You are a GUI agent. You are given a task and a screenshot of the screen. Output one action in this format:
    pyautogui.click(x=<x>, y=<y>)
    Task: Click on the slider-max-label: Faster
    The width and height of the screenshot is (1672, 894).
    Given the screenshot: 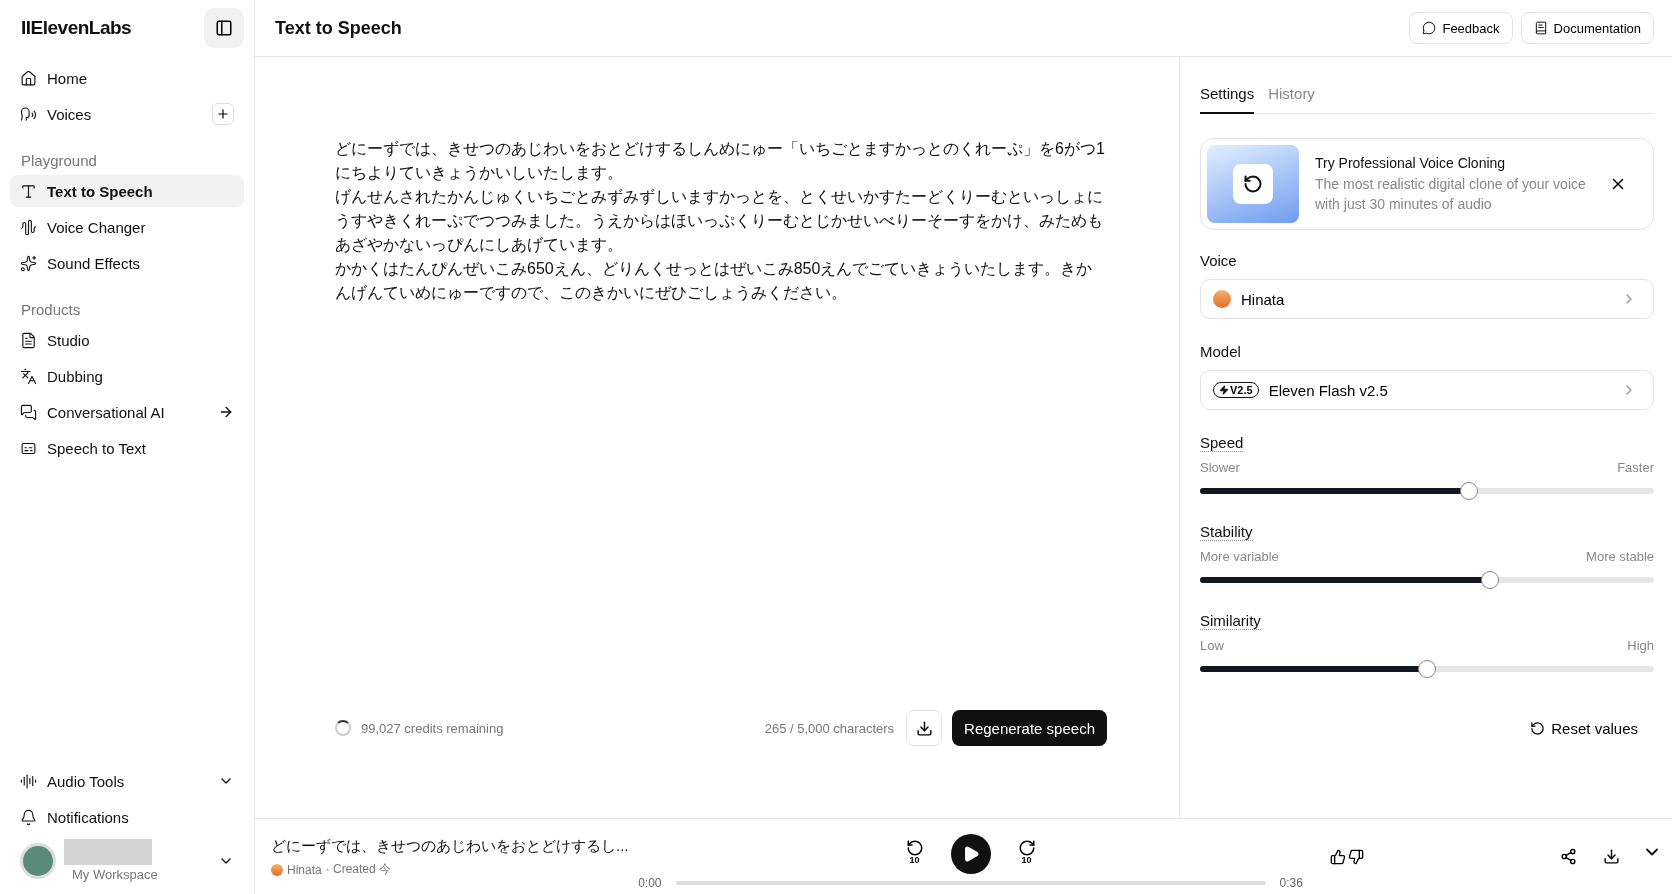 What is the action you would take?
    pyautogui.click(x=1635, y=467)
    